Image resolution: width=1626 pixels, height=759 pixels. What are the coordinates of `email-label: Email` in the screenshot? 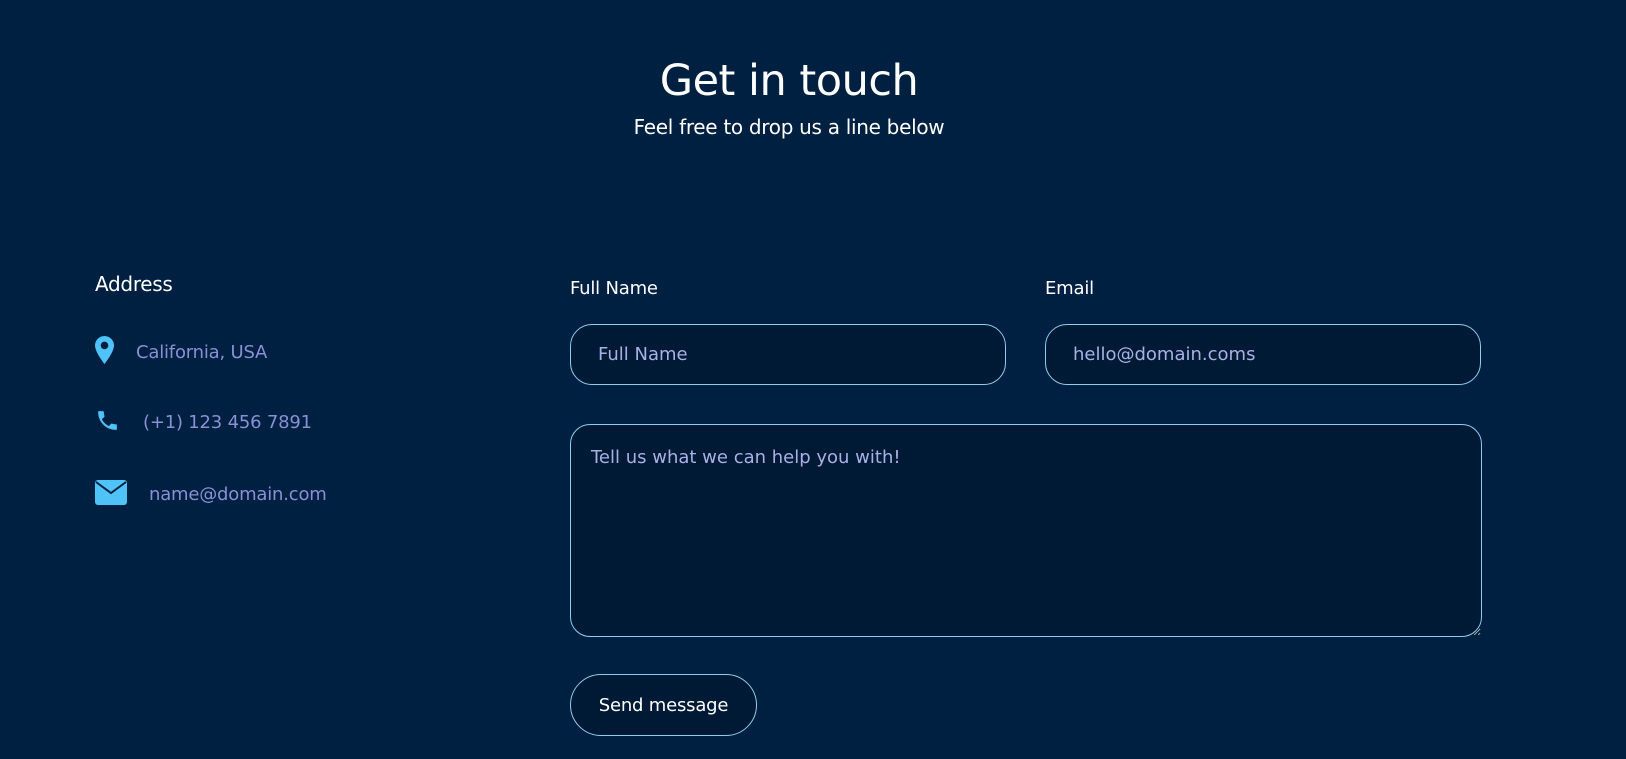 It's located at (1069, 288).